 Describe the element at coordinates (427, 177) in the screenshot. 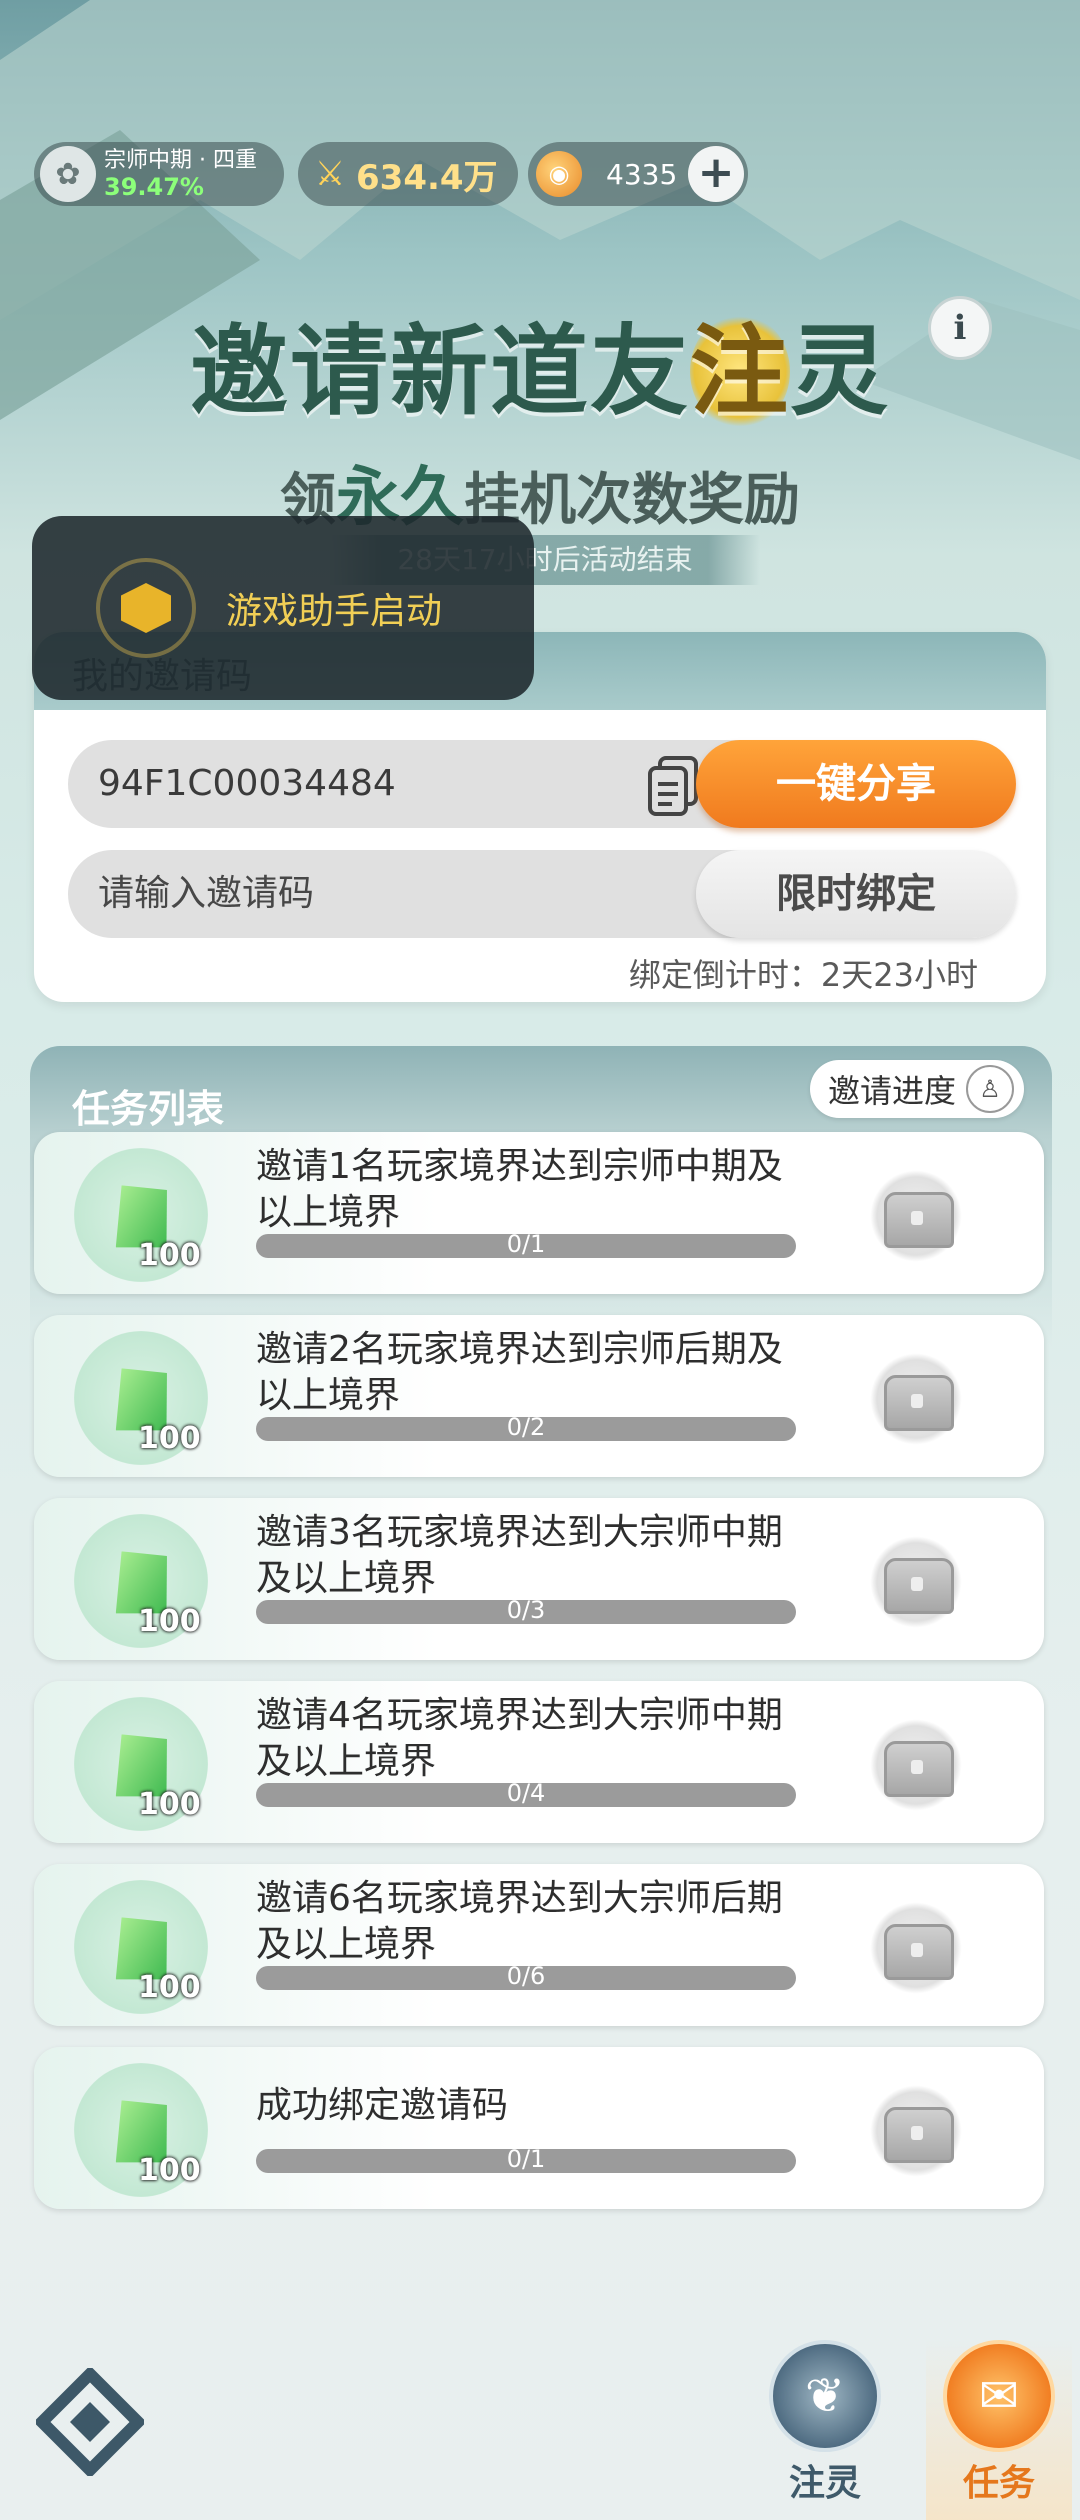

I see `power-value: 634.4万` at that location.